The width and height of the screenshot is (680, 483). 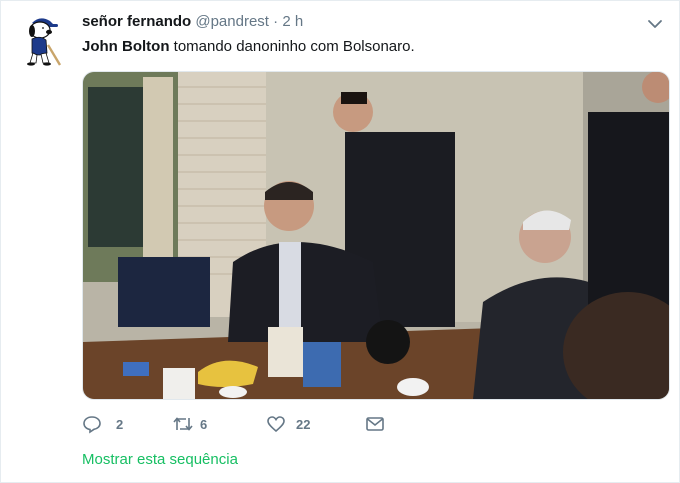 What do you see at coordinates (292, 46) in the screenshot?
I see `tweet-text-rest: tomando danoninho com Bolsonaro.` at bounding box center [292, 46].